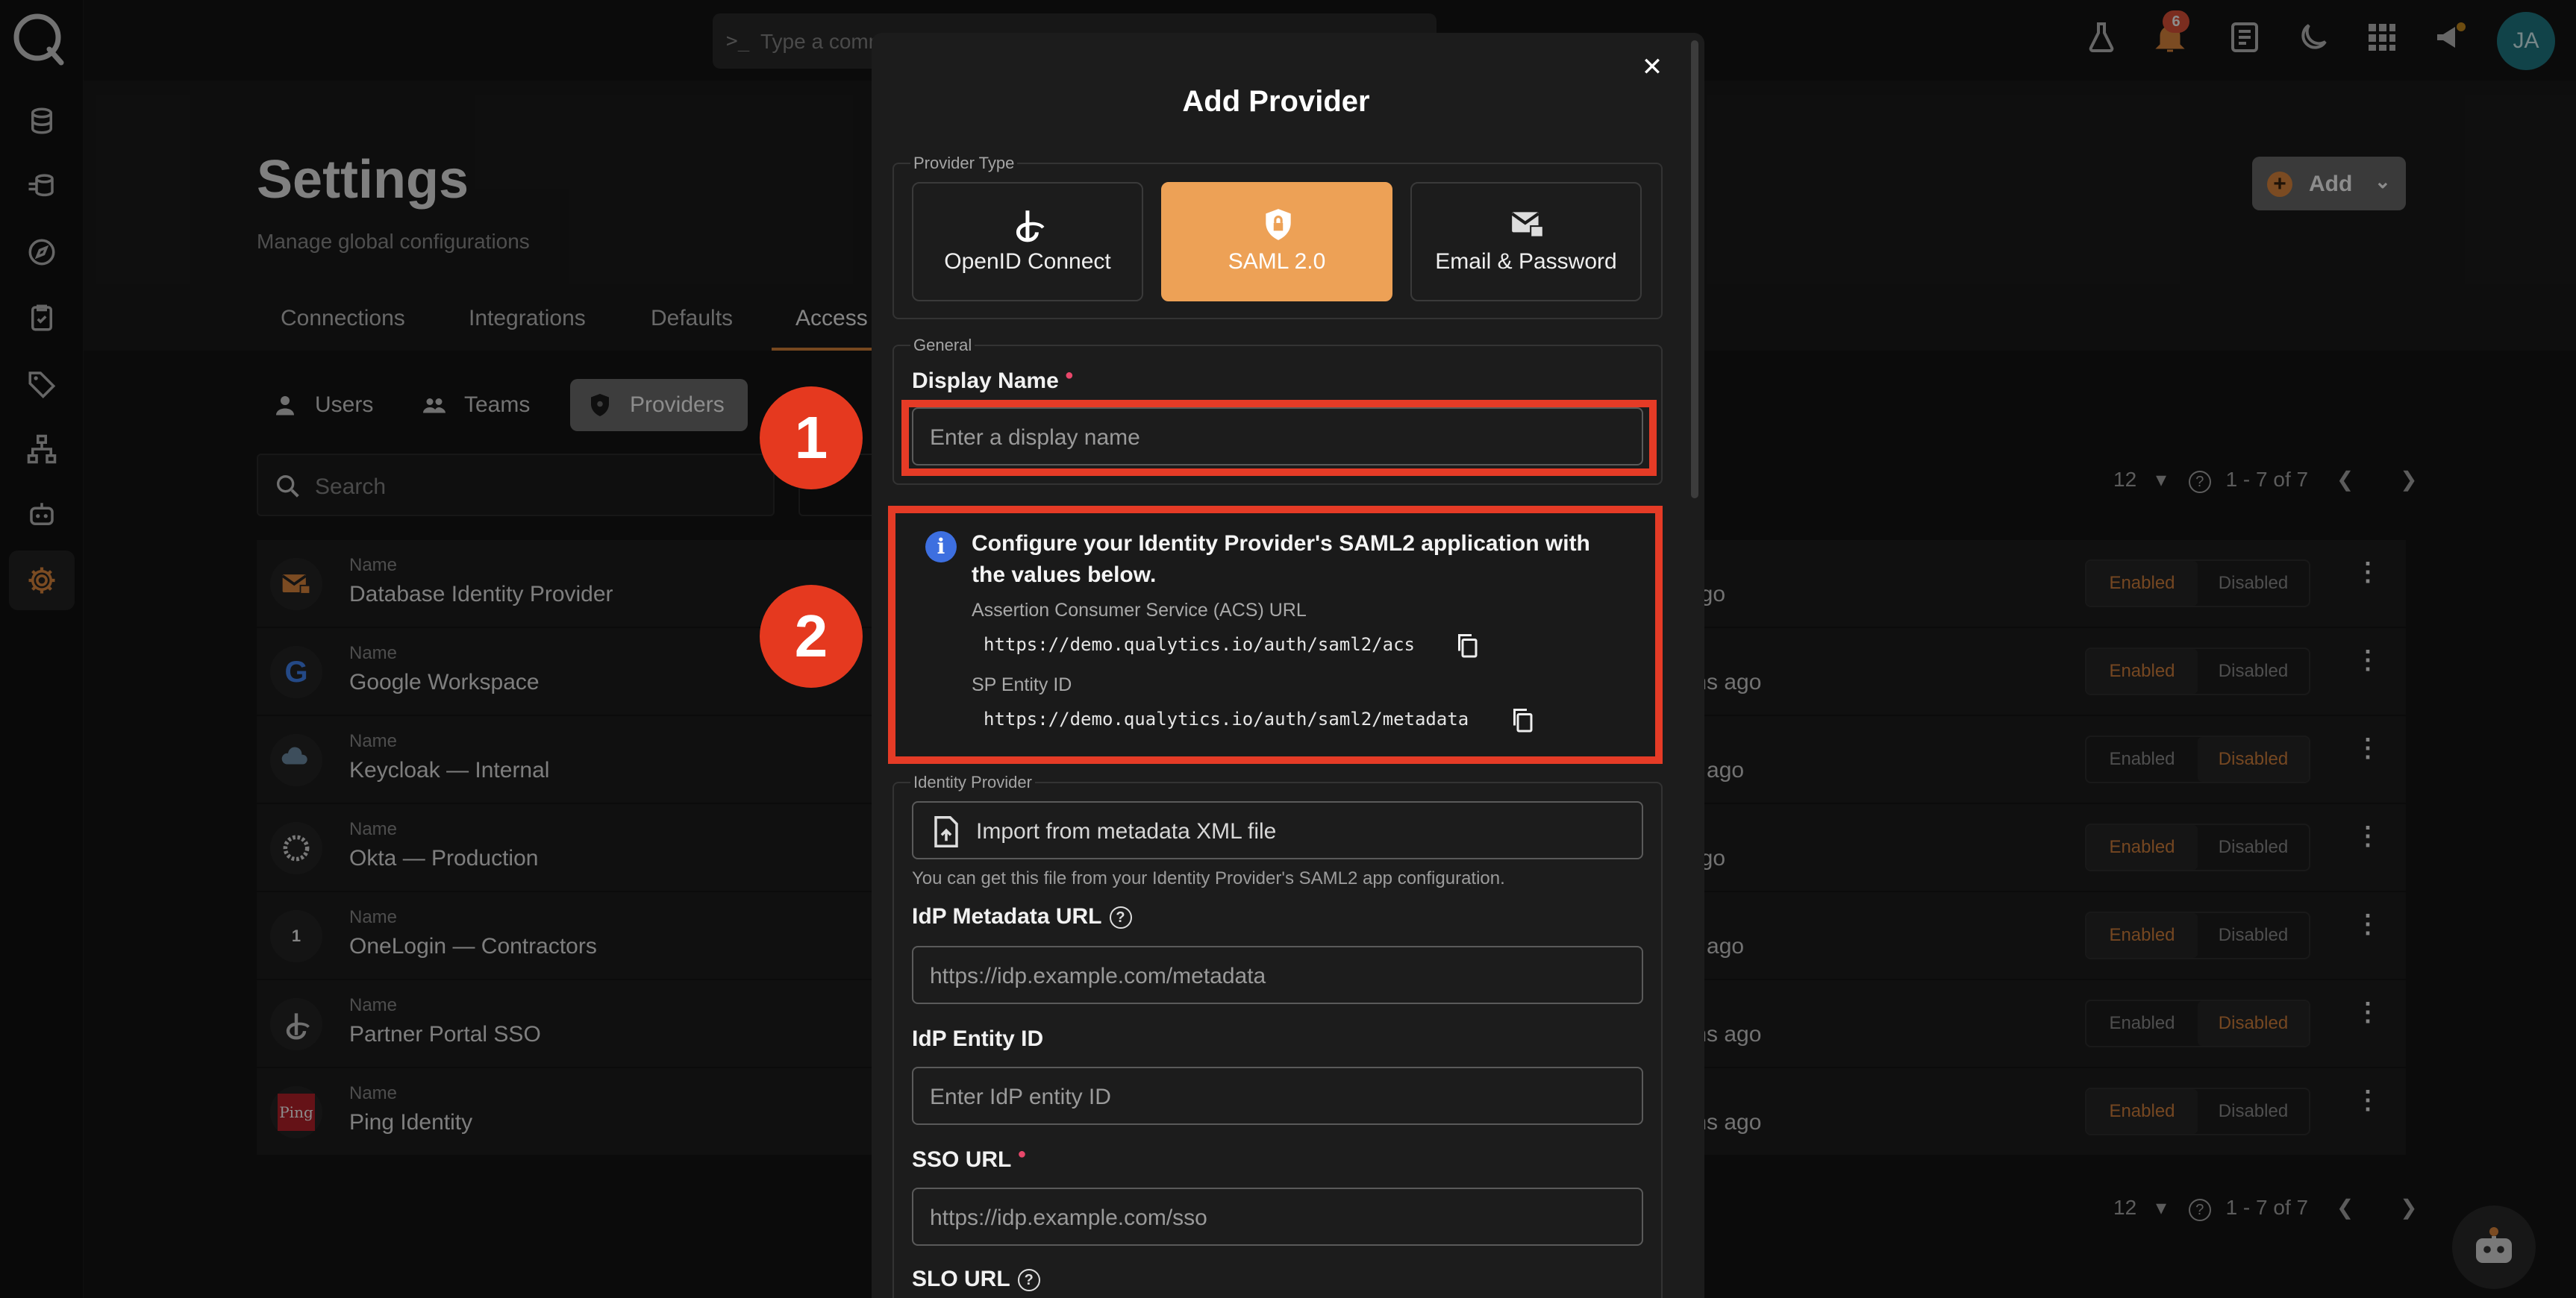 Image resolution: width=2576 pixels, height=1298 pixels. Describe the element at coordinates (1068, 1217) in the screenshot. I see `sso-url-placeholder: https://idp.example.com/sso` at that location.